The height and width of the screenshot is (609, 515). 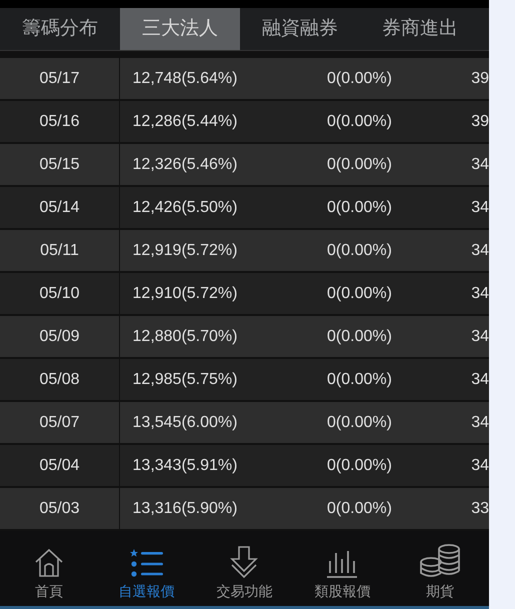 What do you see at coordinates (185, 379) in the screenshot?
I see `table-cell: 12,985(5.75%)` at bounding box center [185, 379].